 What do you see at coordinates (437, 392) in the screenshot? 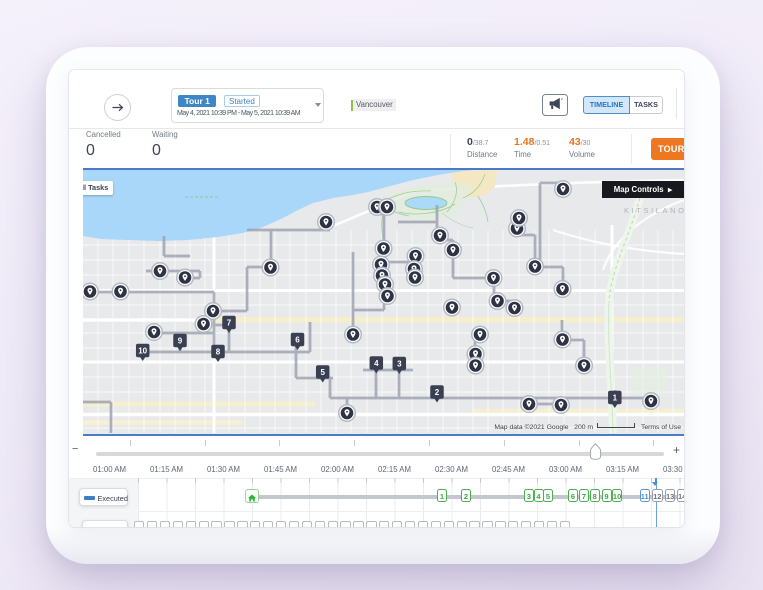
I see `svg-text: 2` at bounding box center [437, 392].